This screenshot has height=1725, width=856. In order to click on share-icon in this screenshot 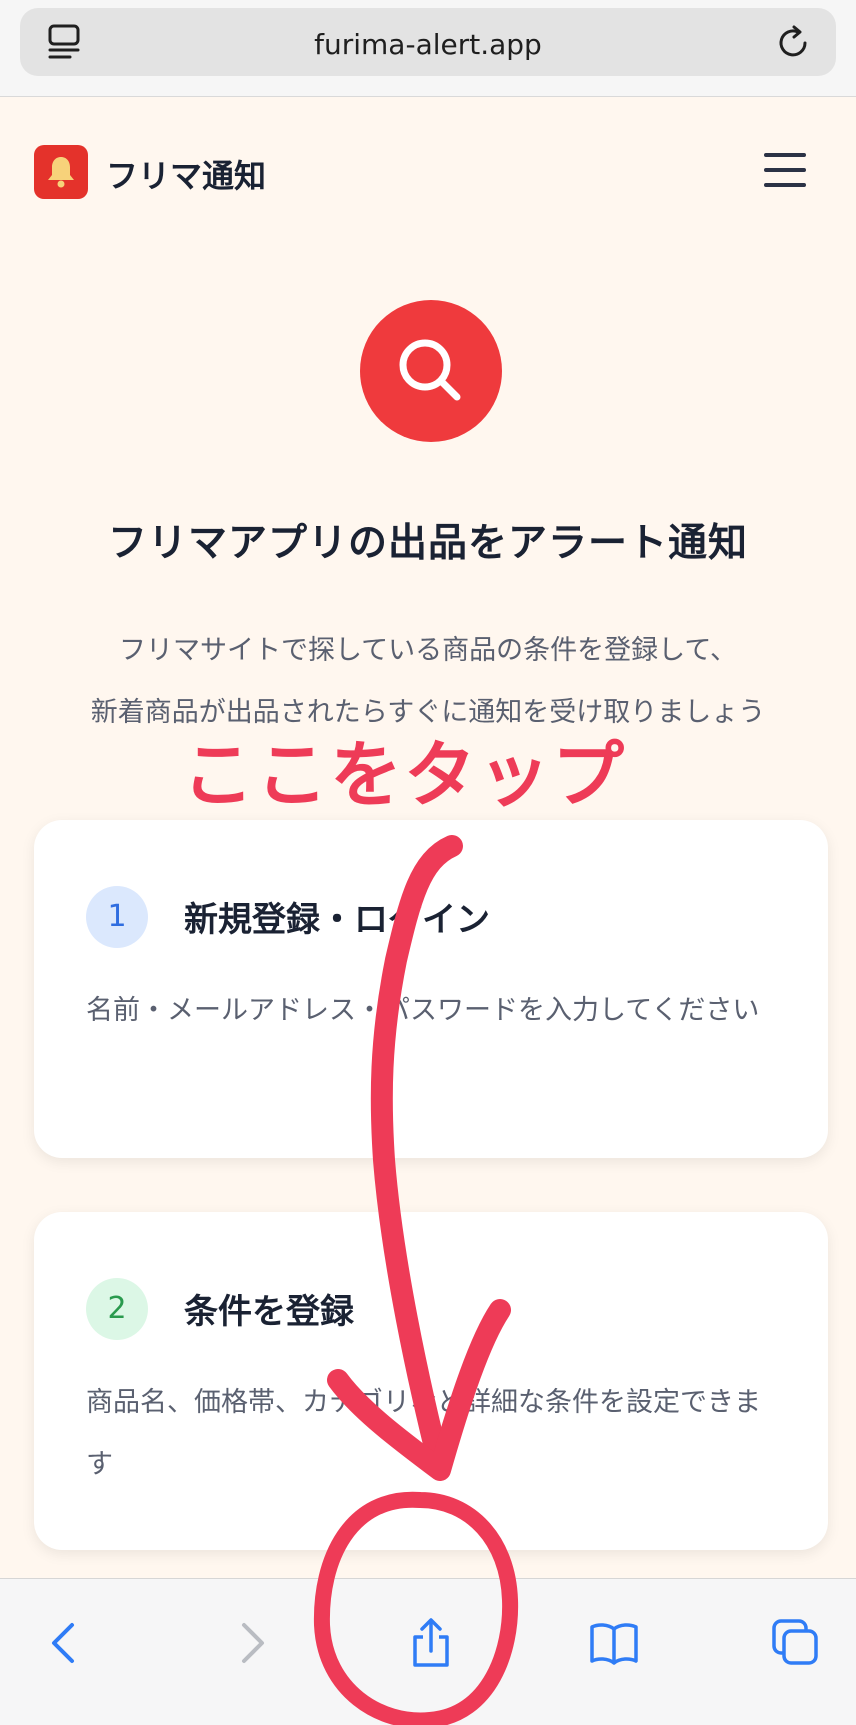, I will do `click(431, 1643)`.